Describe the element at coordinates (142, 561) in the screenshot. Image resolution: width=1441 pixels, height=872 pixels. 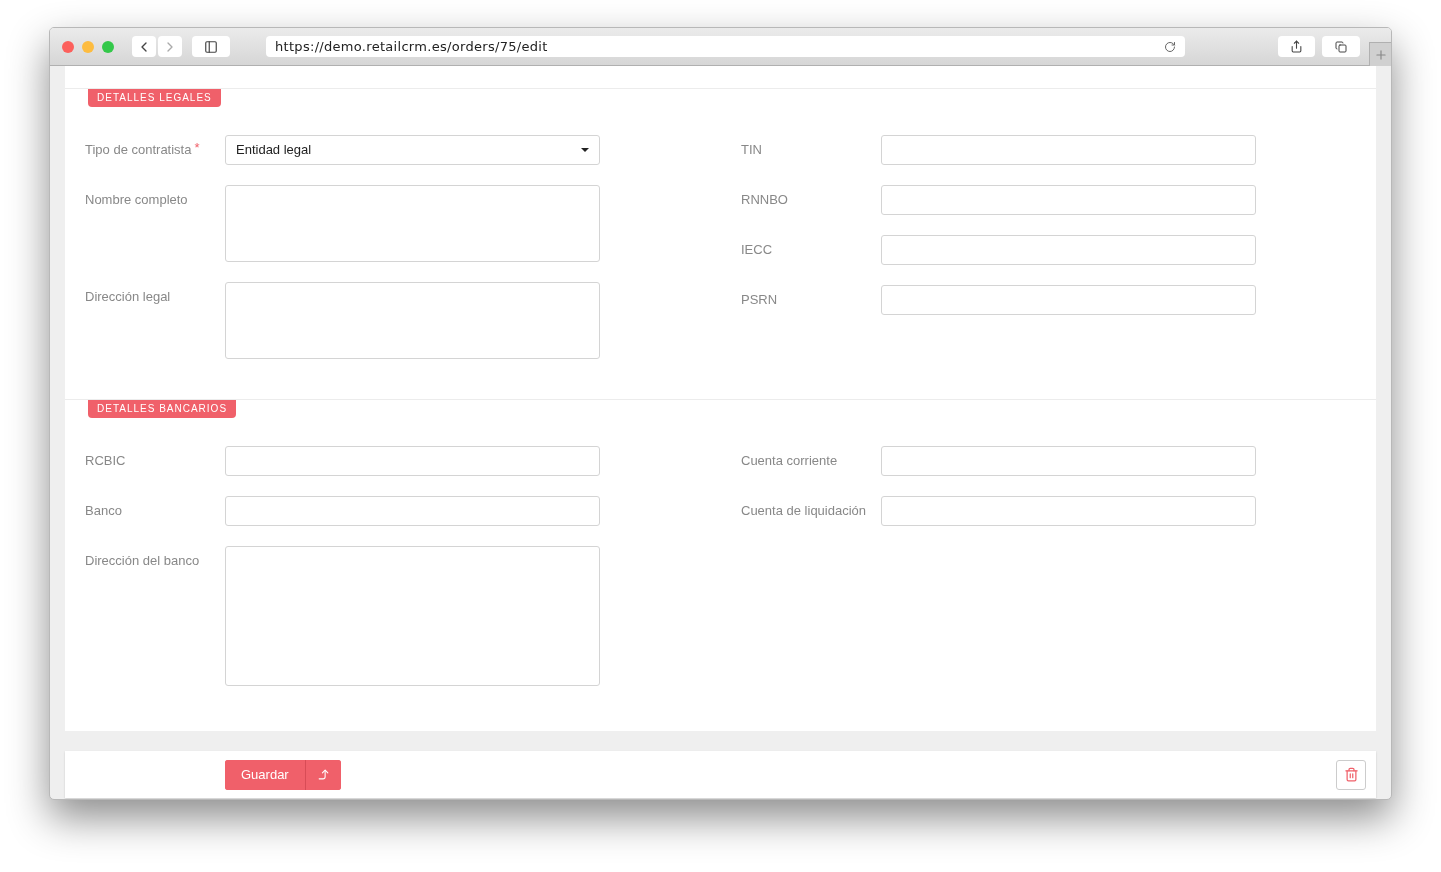
I see `field-label: Dirección del banco` at that location.